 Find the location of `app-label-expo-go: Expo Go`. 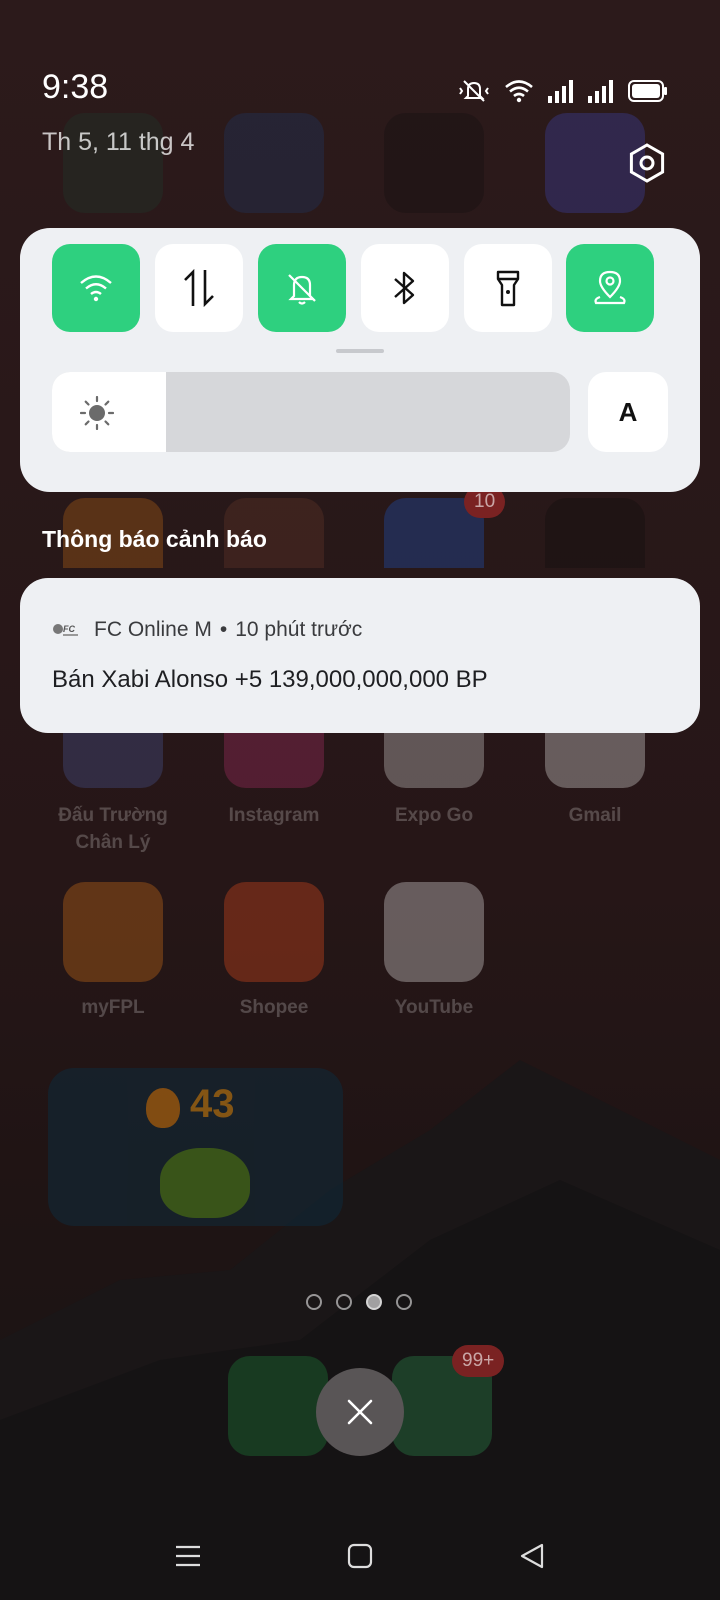

app-label-expo-go: Expo Go is located at coordinates (434, 815).